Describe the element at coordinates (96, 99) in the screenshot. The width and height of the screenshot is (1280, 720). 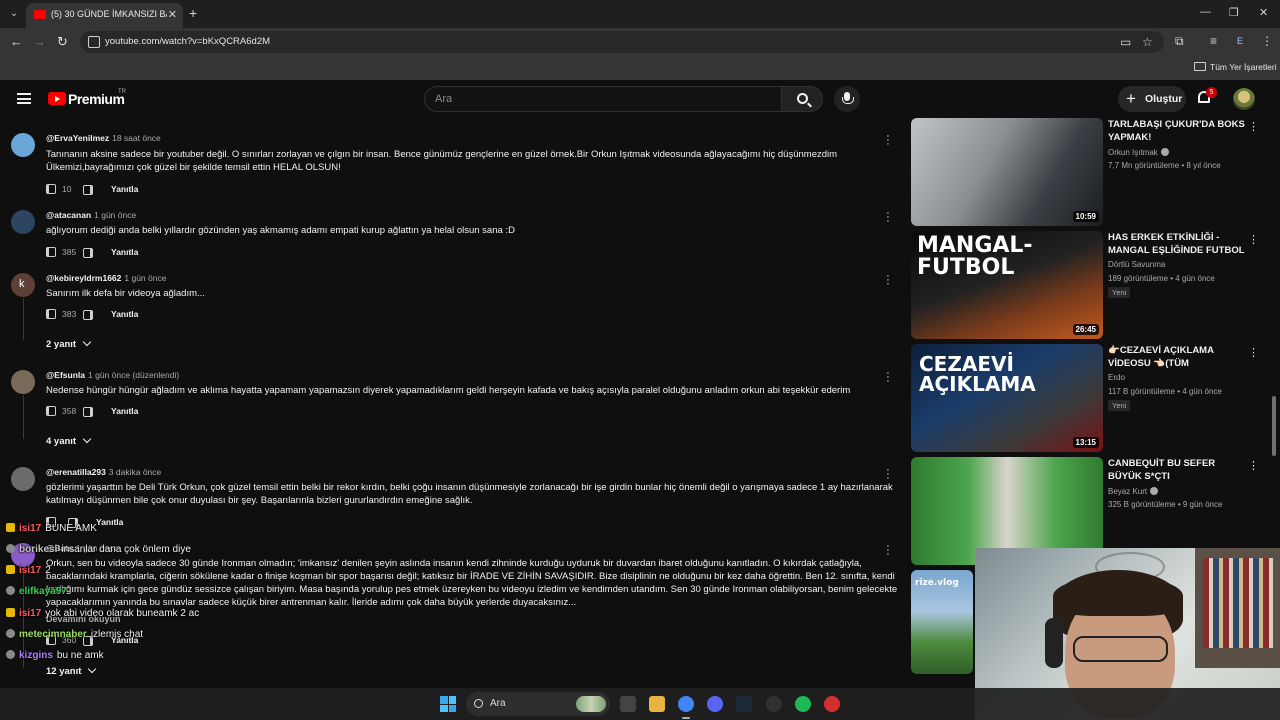
I see `youtube-premium-label: Premium` at that location.